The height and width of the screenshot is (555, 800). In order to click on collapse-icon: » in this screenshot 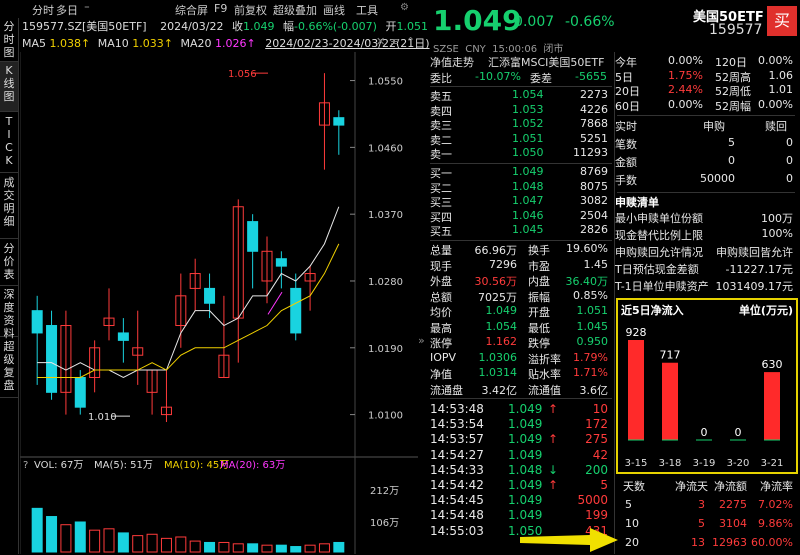, I will do `click(421, 340)`.